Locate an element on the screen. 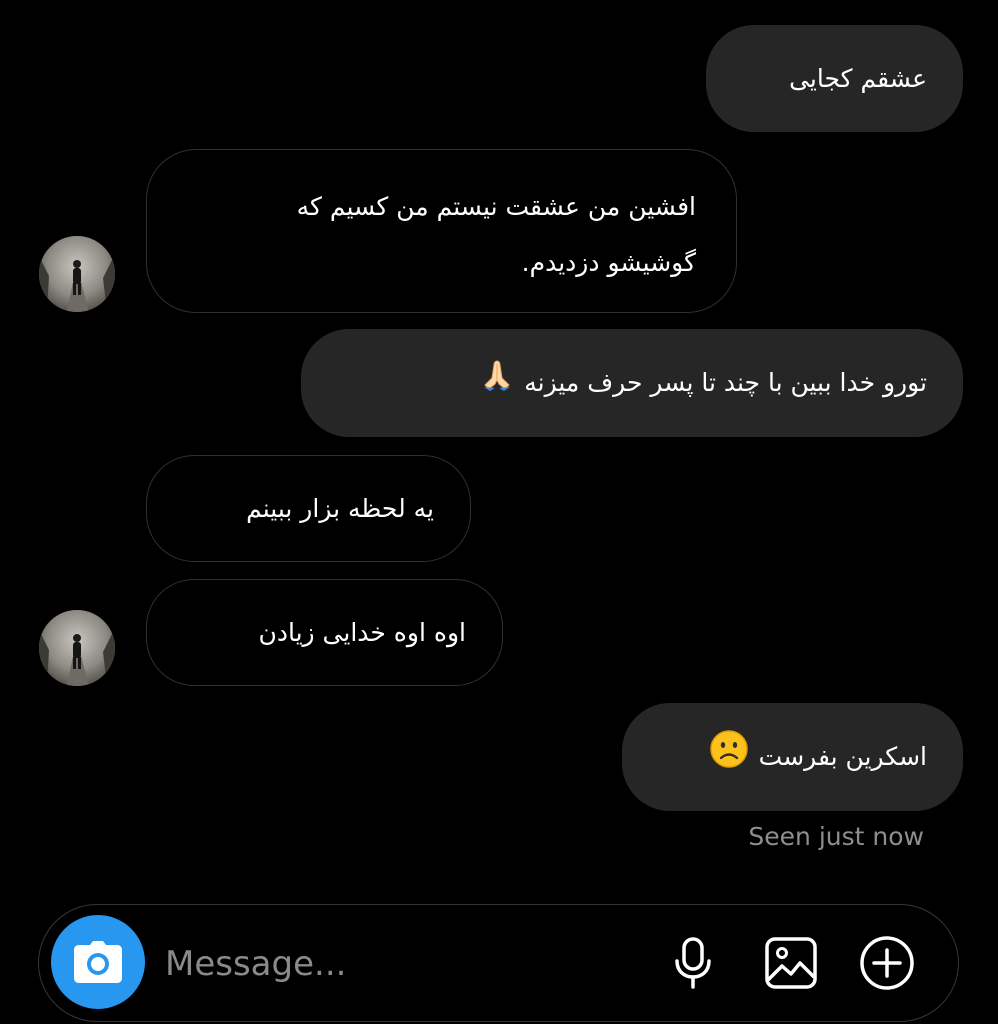 The height and width of the screenshot is (1024, 998). message-bubble-sent: اسکرین بفرست is located at coordinates (792, 757).